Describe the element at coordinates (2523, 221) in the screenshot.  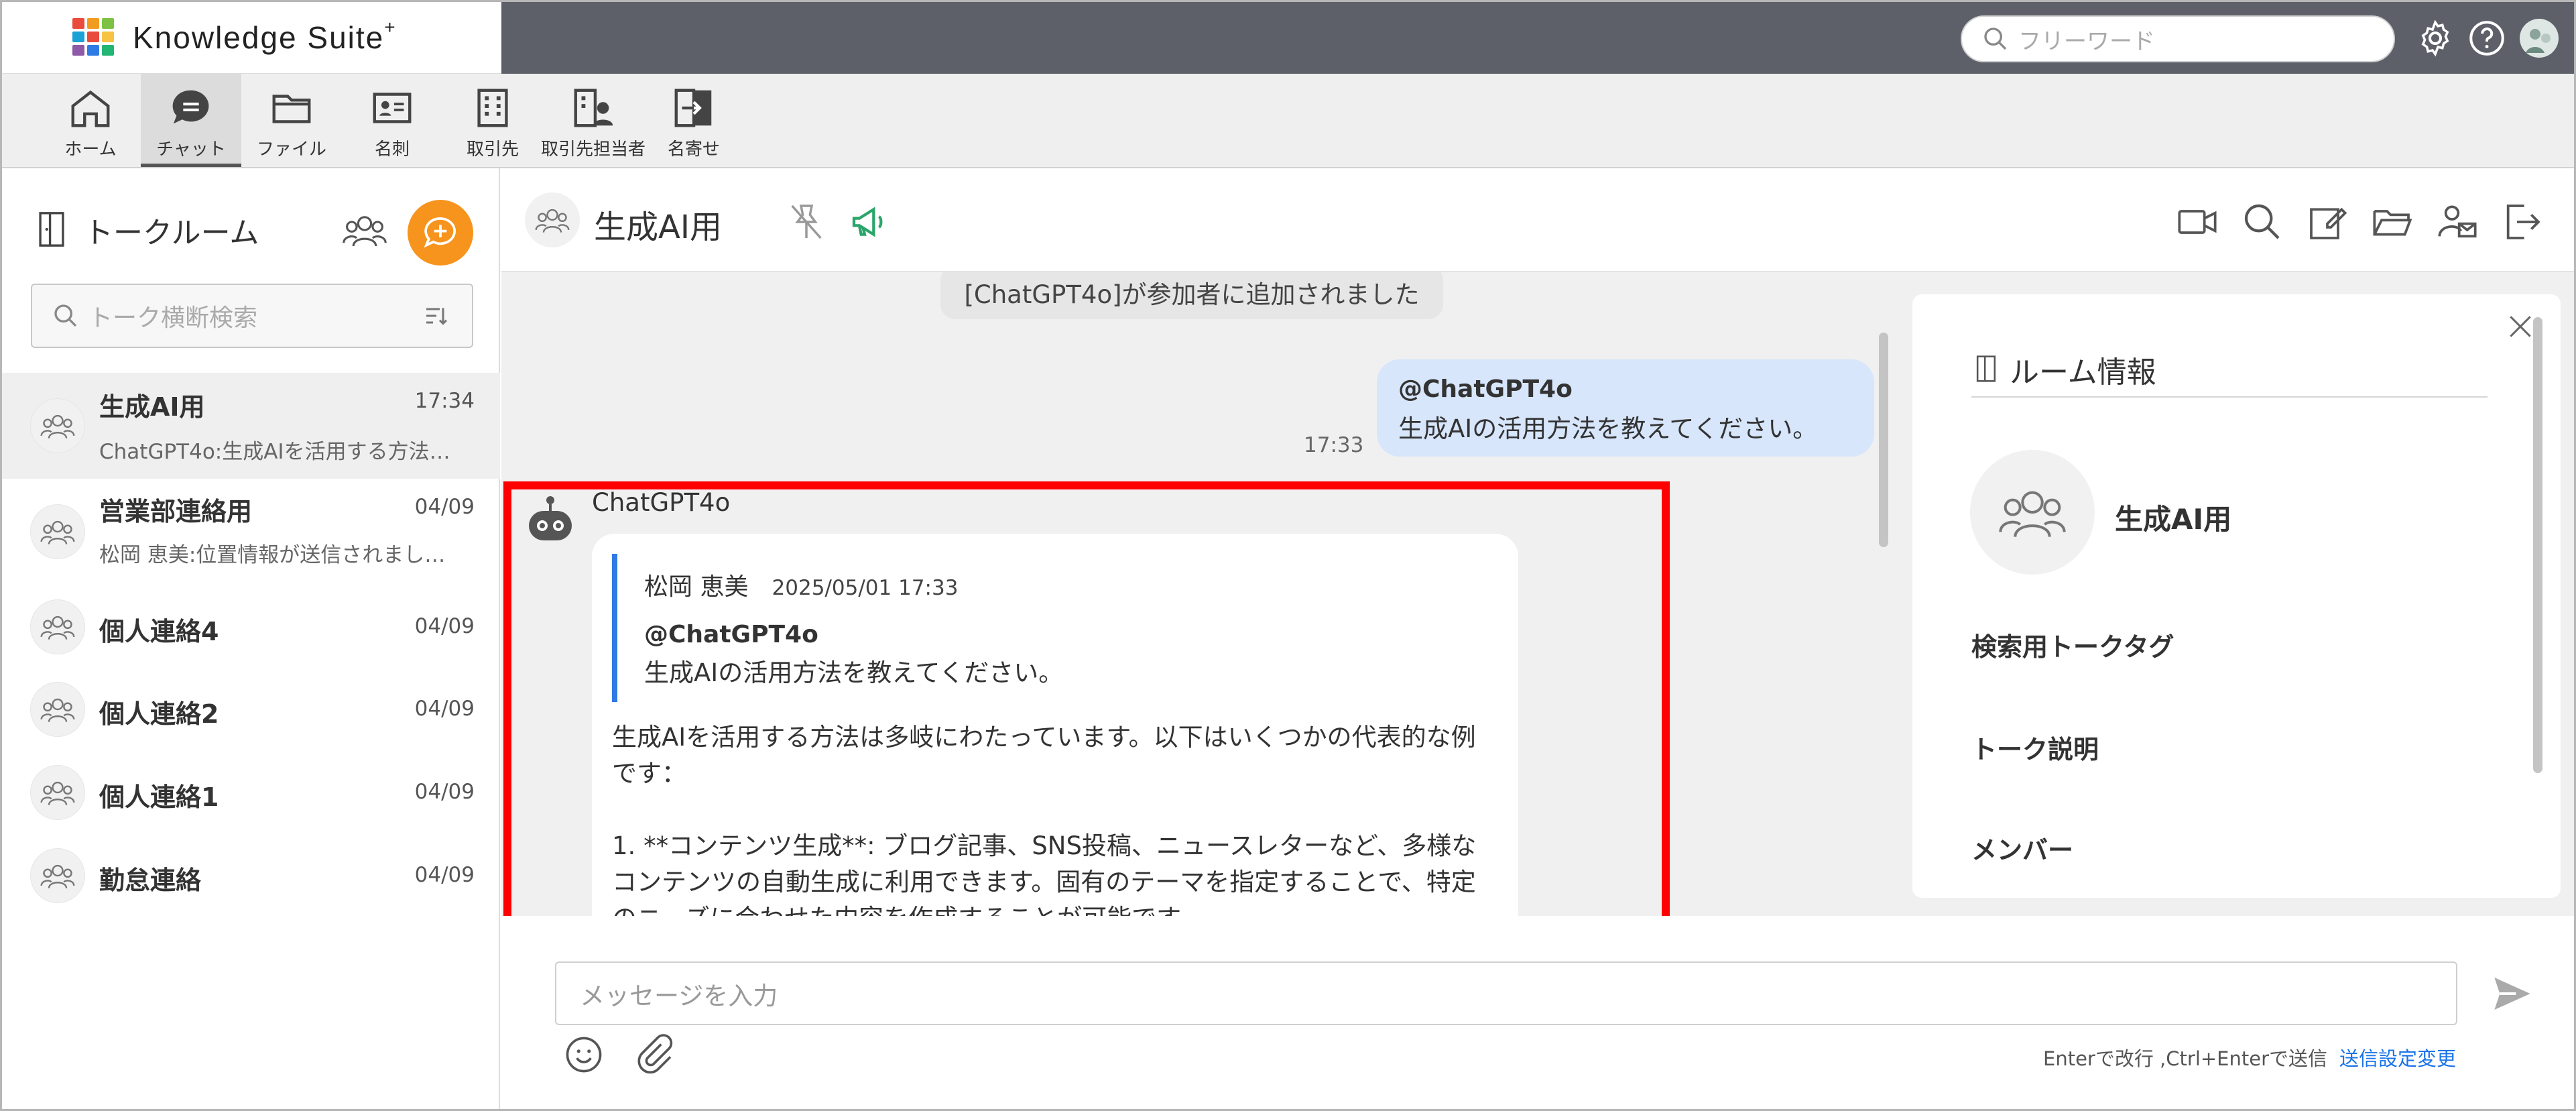
I see `exit-icon` at that location.